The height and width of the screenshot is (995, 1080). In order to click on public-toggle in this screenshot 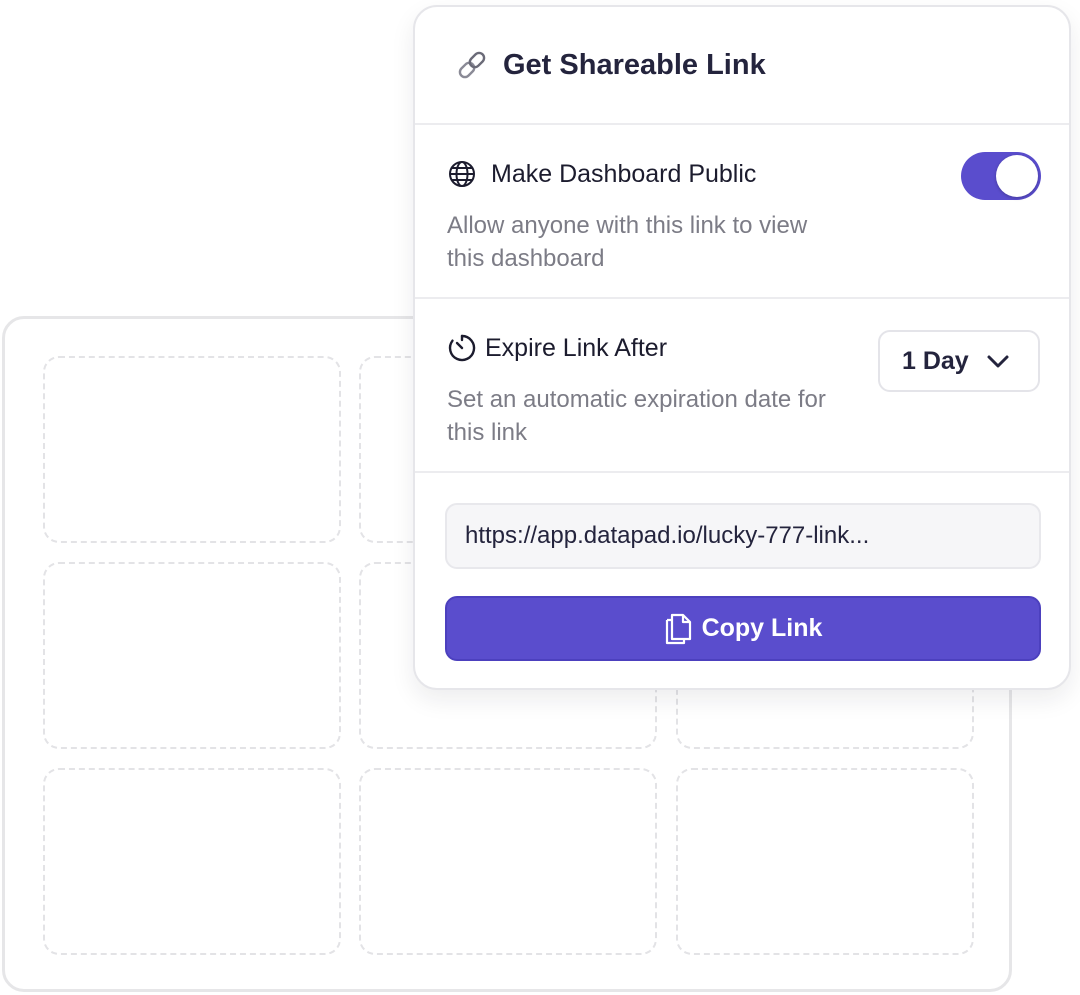, I will do `click(1001, 176)`.